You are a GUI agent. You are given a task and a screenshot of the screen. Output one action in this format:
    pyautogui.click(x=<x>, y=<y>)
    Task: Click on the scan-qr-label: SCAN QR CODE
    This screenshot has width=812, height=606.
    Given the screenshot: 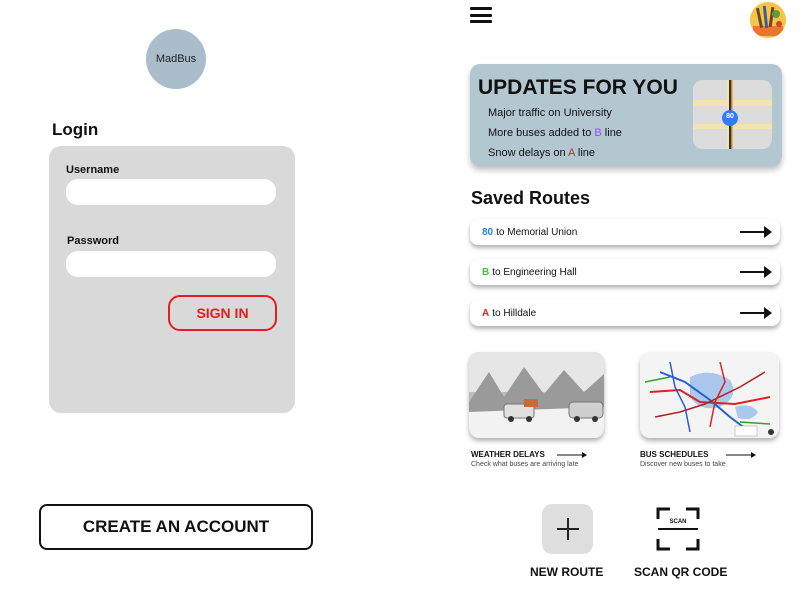 What is the action you would take?
    pyautogui.click(x=680, y=572)
    